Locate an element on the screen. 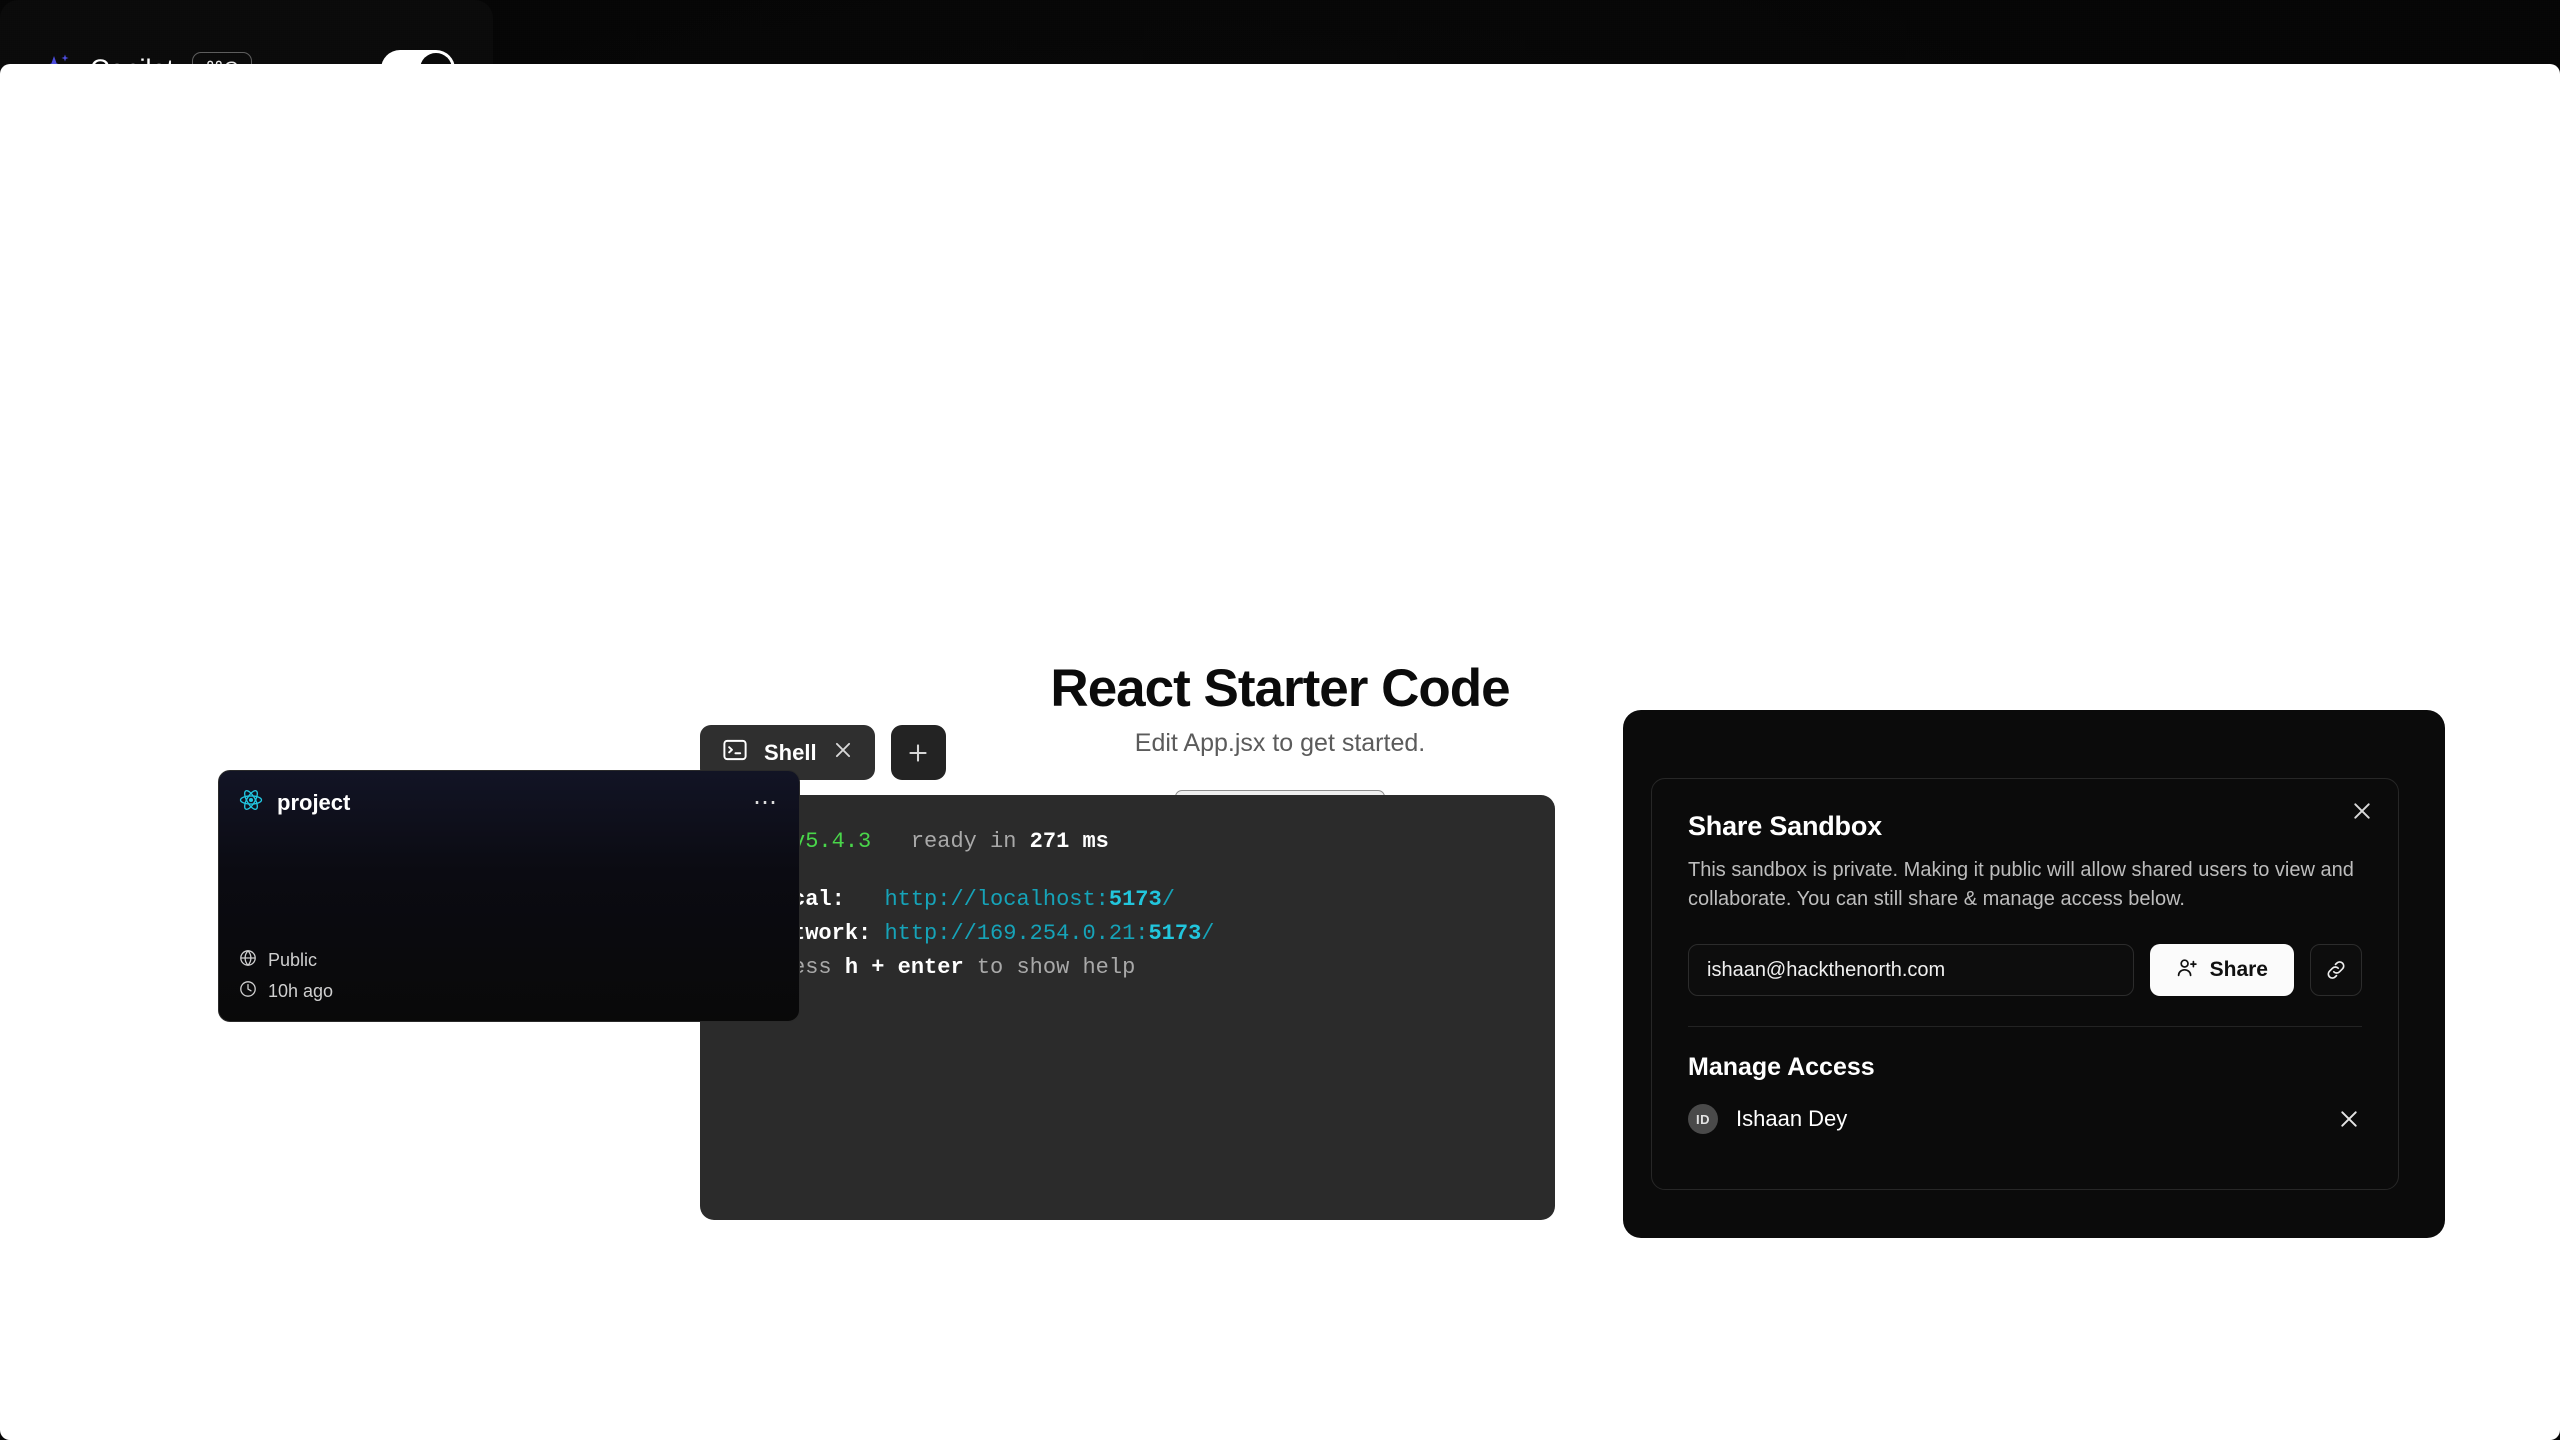 The height and width of the screenshot is (1440, 2560). preview-heading: React Starter Code is located at coordinates (1280, 688).